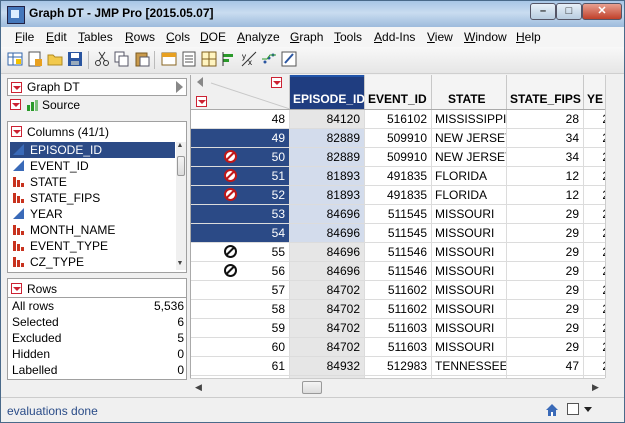 Image resolution: width=625 pixels, height=423 pixels. Describe the element at coordinates (92, 271) in the screenshot. I see `column-item: CZ_FIPS` at that location.